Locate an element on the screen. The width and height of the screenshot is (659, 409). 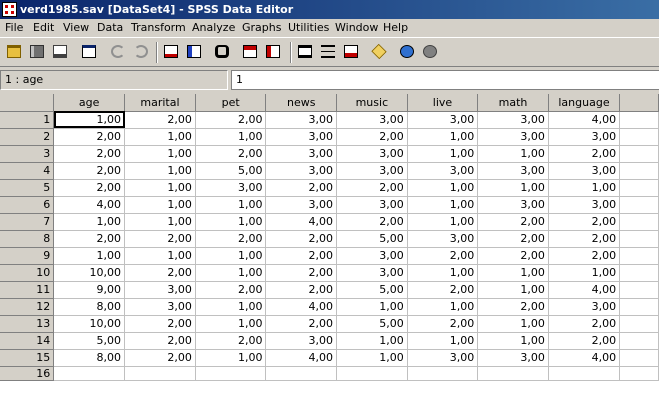
save-button is located at coordinates (37, 52).